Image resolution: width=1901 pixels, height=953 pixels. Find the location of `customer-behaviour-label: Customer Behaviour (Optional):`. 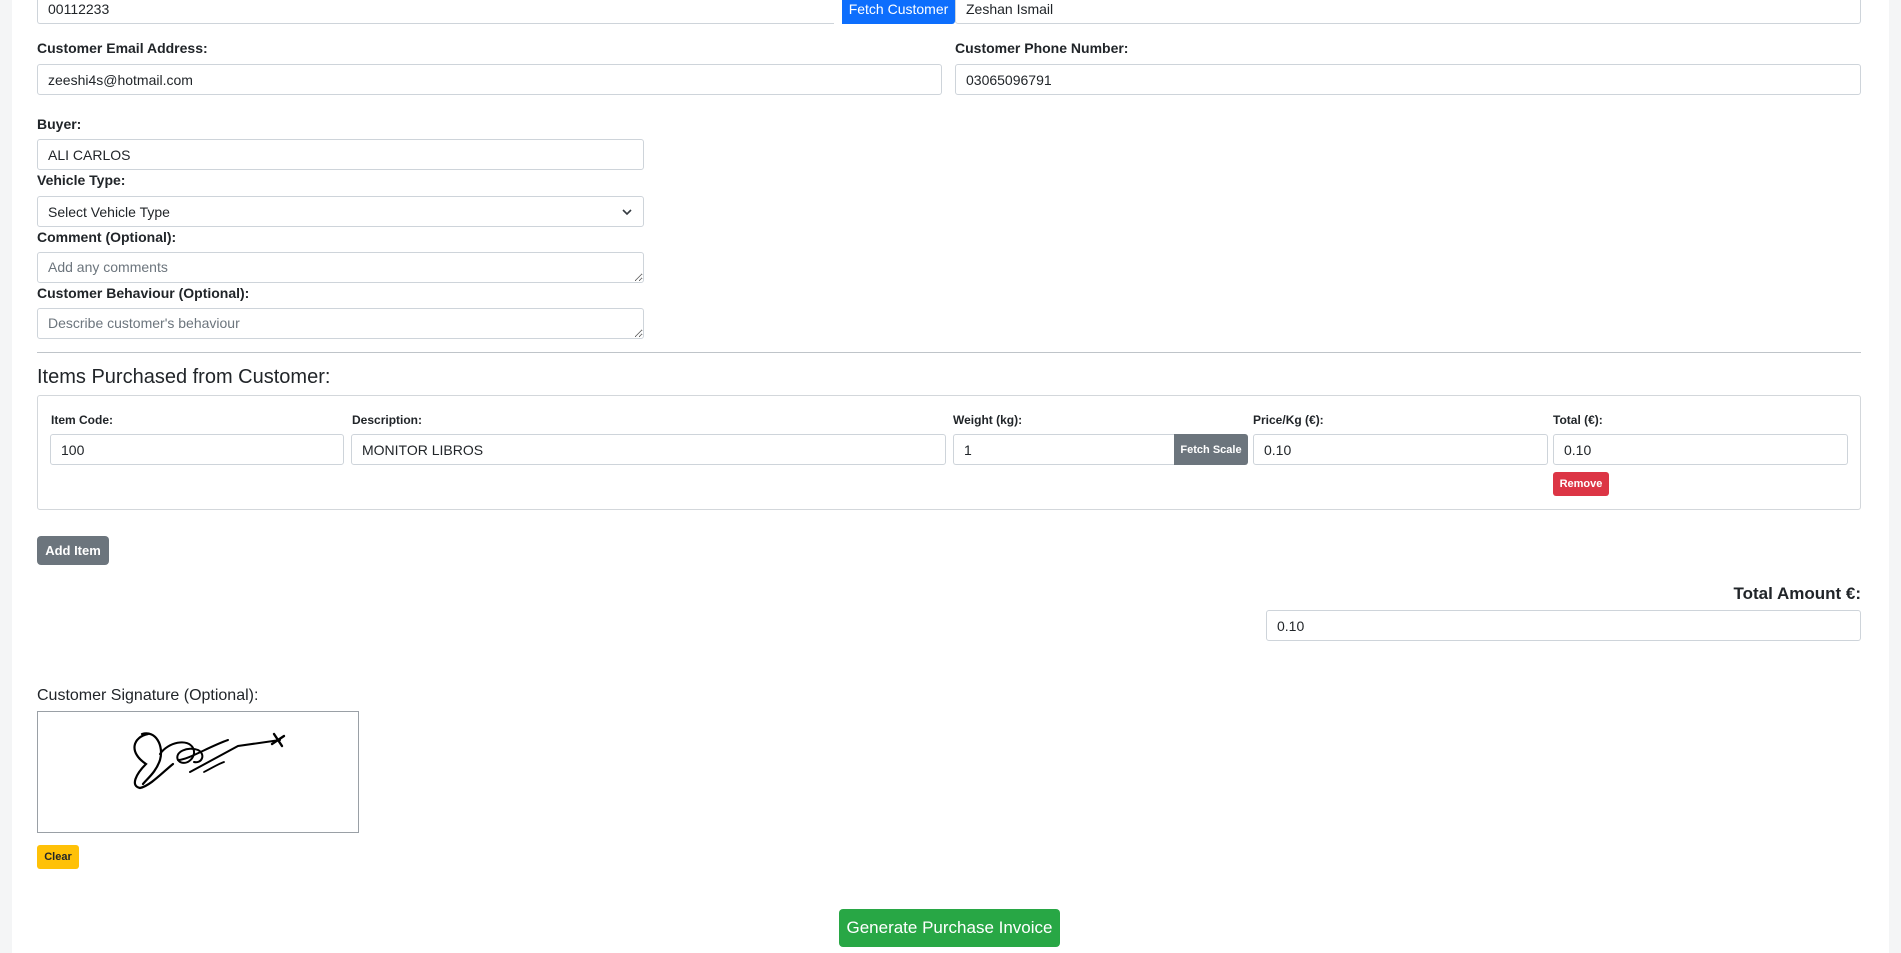

customer-behaviour-label: Customer Behaviour (Optional): is located at coordinates (143, 293).